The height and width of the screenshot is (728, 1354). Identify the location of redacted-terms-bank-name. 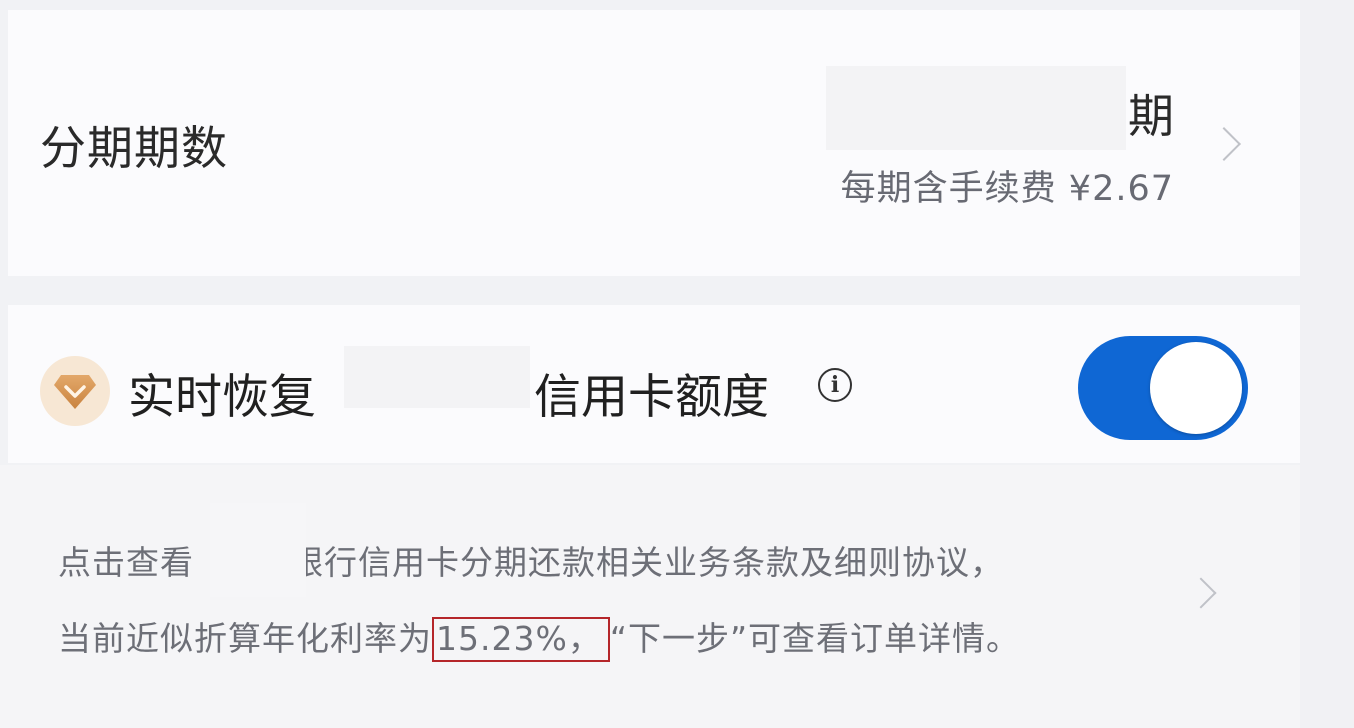
(258, 550).